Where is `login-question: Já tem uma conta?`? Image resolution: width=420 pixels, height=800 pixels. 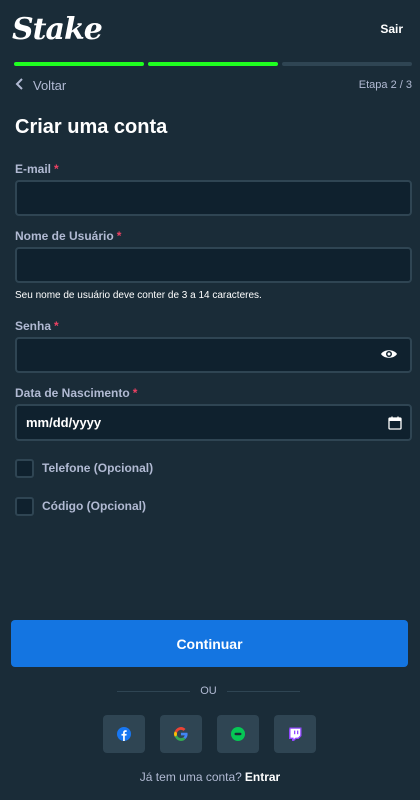 login-question: Já tem uma conta? is located at coordinates (190, 777).